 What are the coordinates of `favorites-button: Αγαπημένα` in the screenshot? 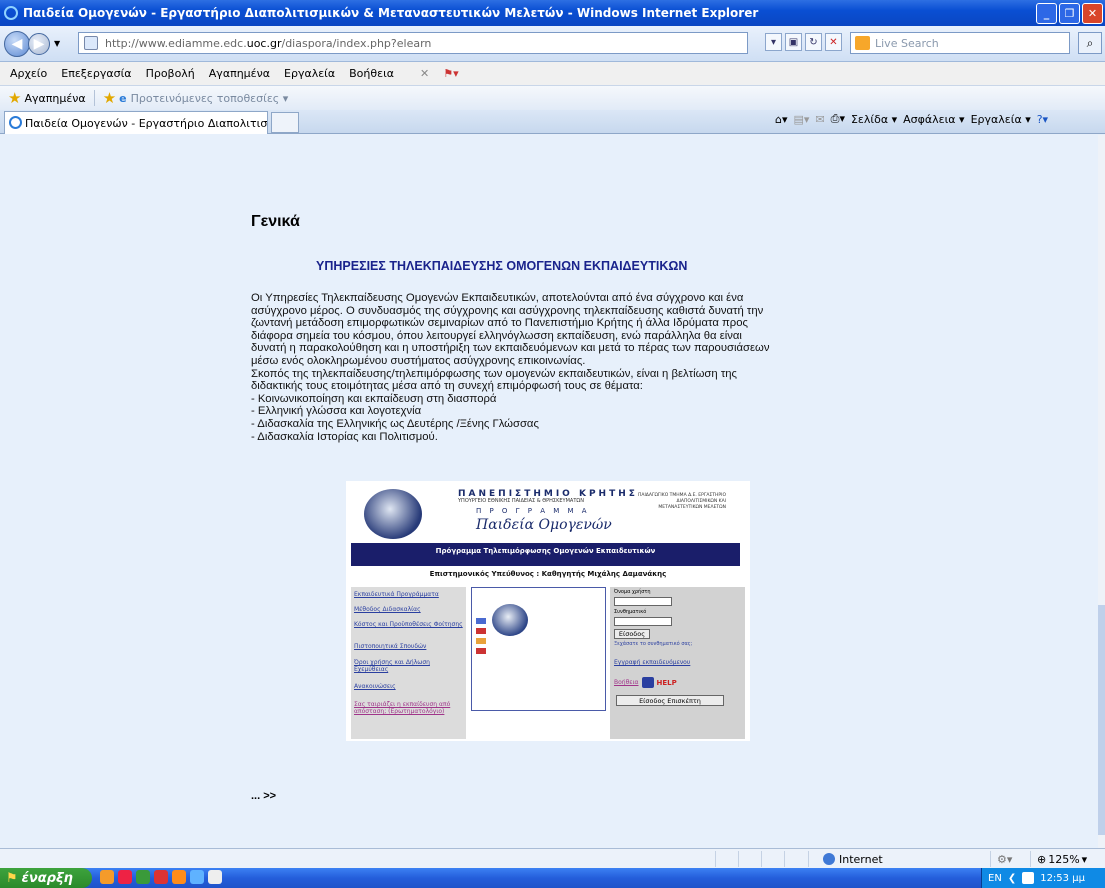 It's located at (54, 98).